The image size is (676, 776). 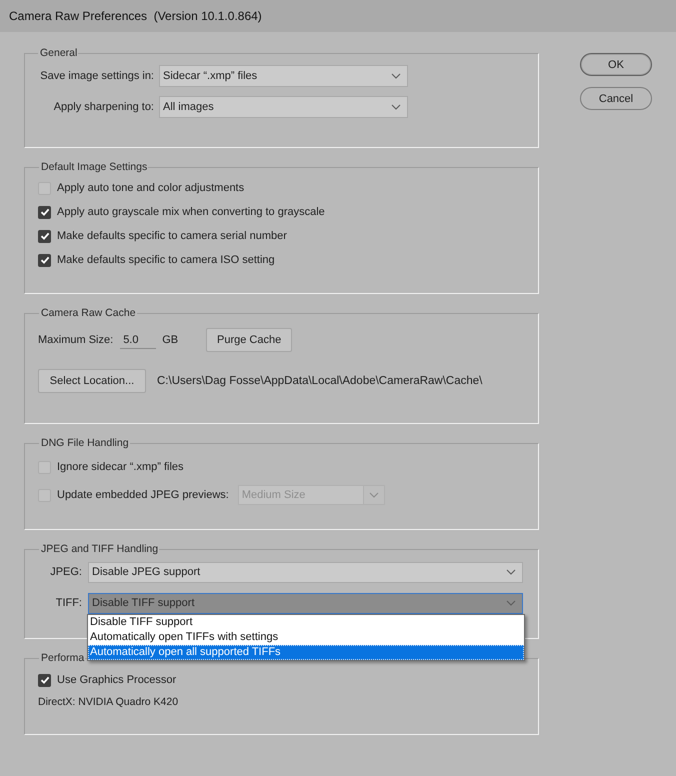 I want to click on cache-path: C:\Users\Dag Fosse\AppData\Local\Adobe\CameraRaw\Cache\, so click(x=319, y=381).